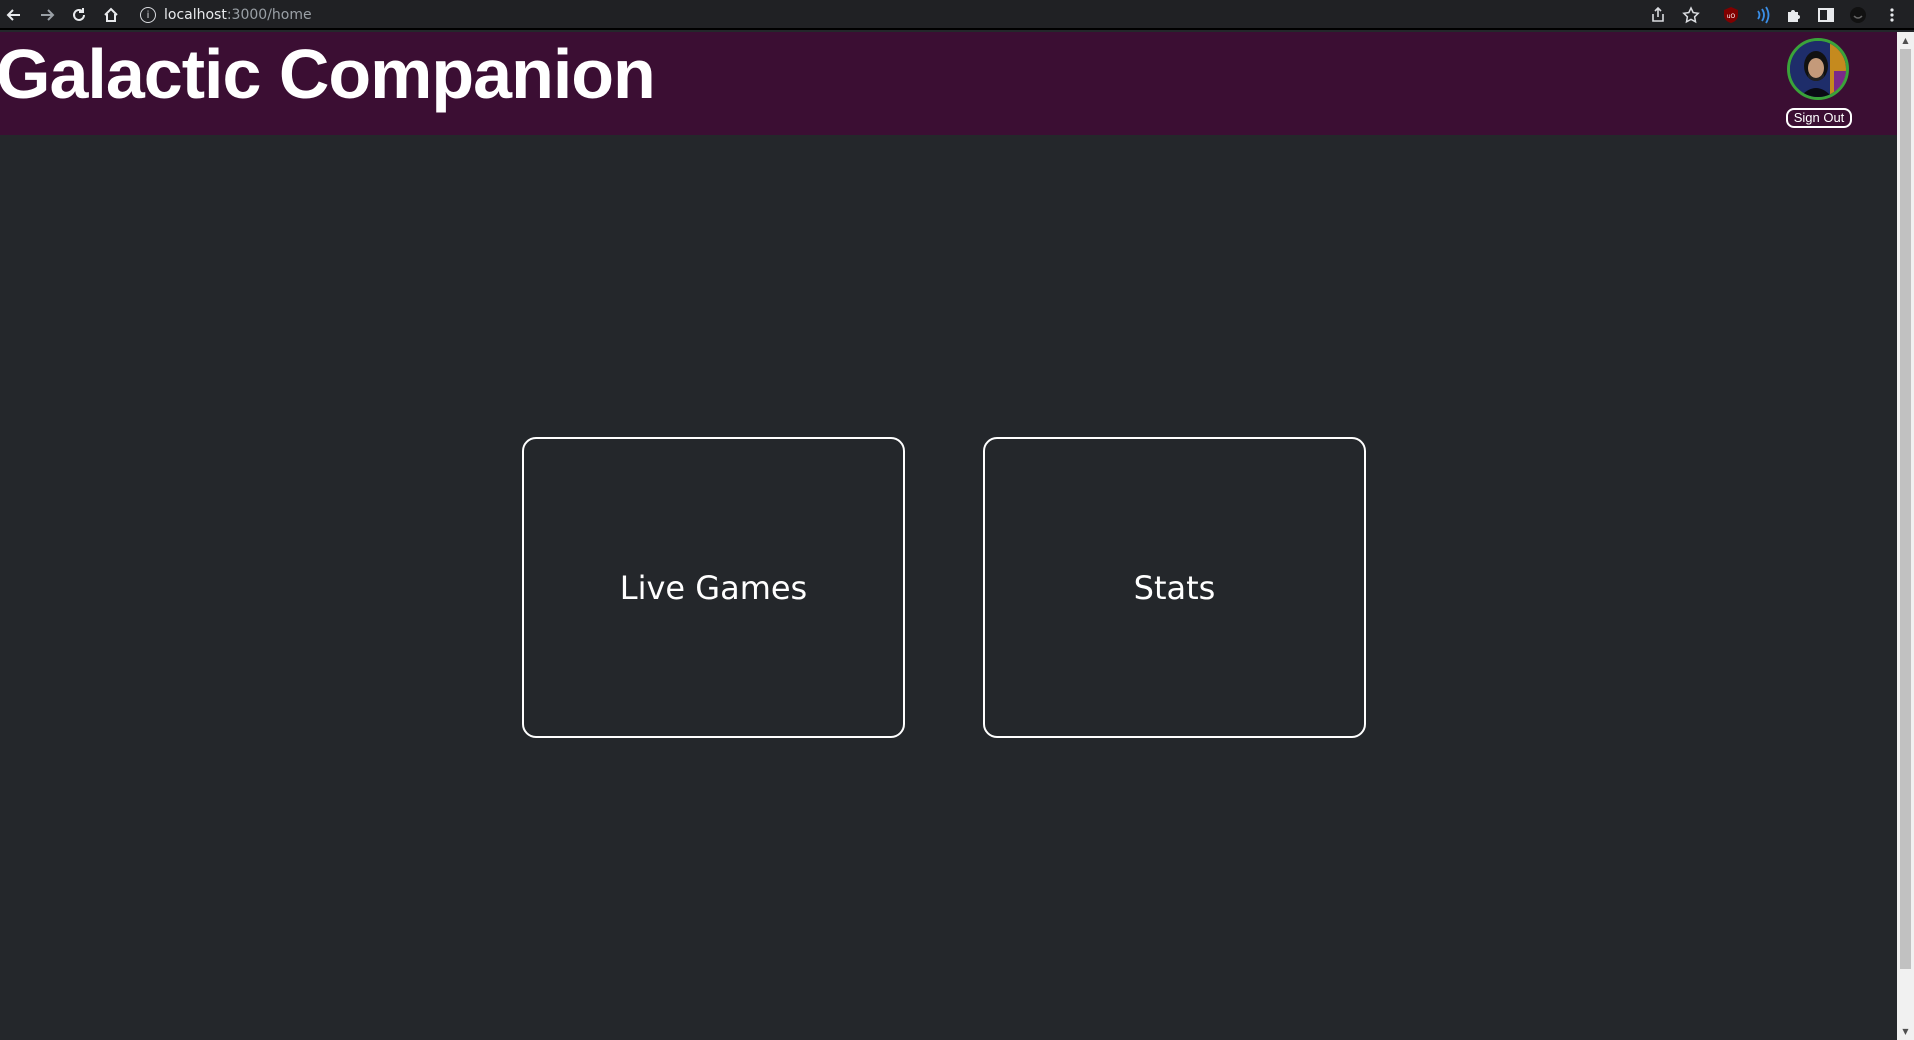 This screenshot has width=1914, height=1040. What do you see at coordinates (195, 15) in the screenshot?
I see `url-host: localhost` at bounding box center [195, 15].